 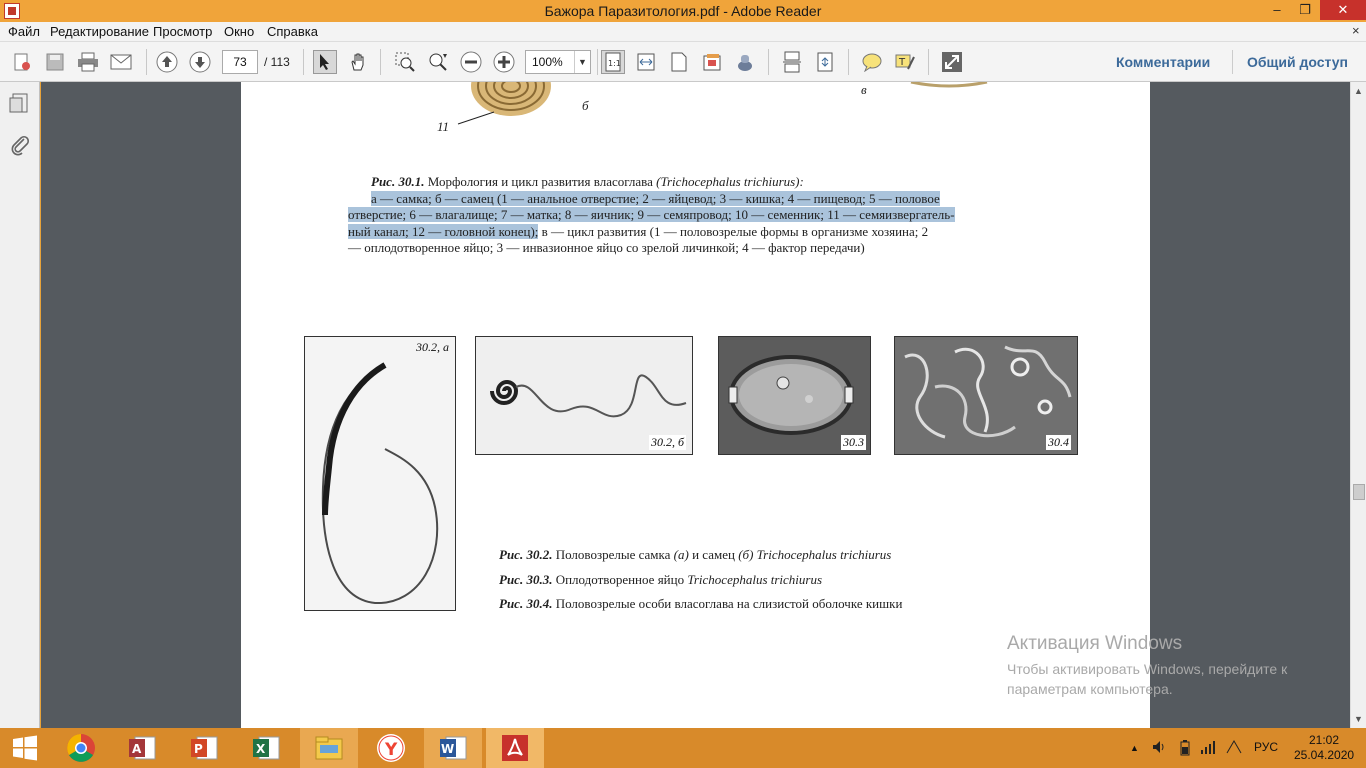 What do you see at coordinates (25, 748) in the screenshot?
I see `start-button` at bounding box center [25, 748].